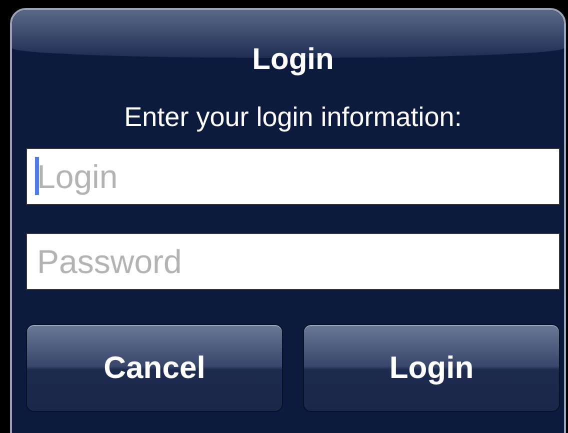 The image size is (568, 433). I want to click on text-field: Login, so click(293, 176).